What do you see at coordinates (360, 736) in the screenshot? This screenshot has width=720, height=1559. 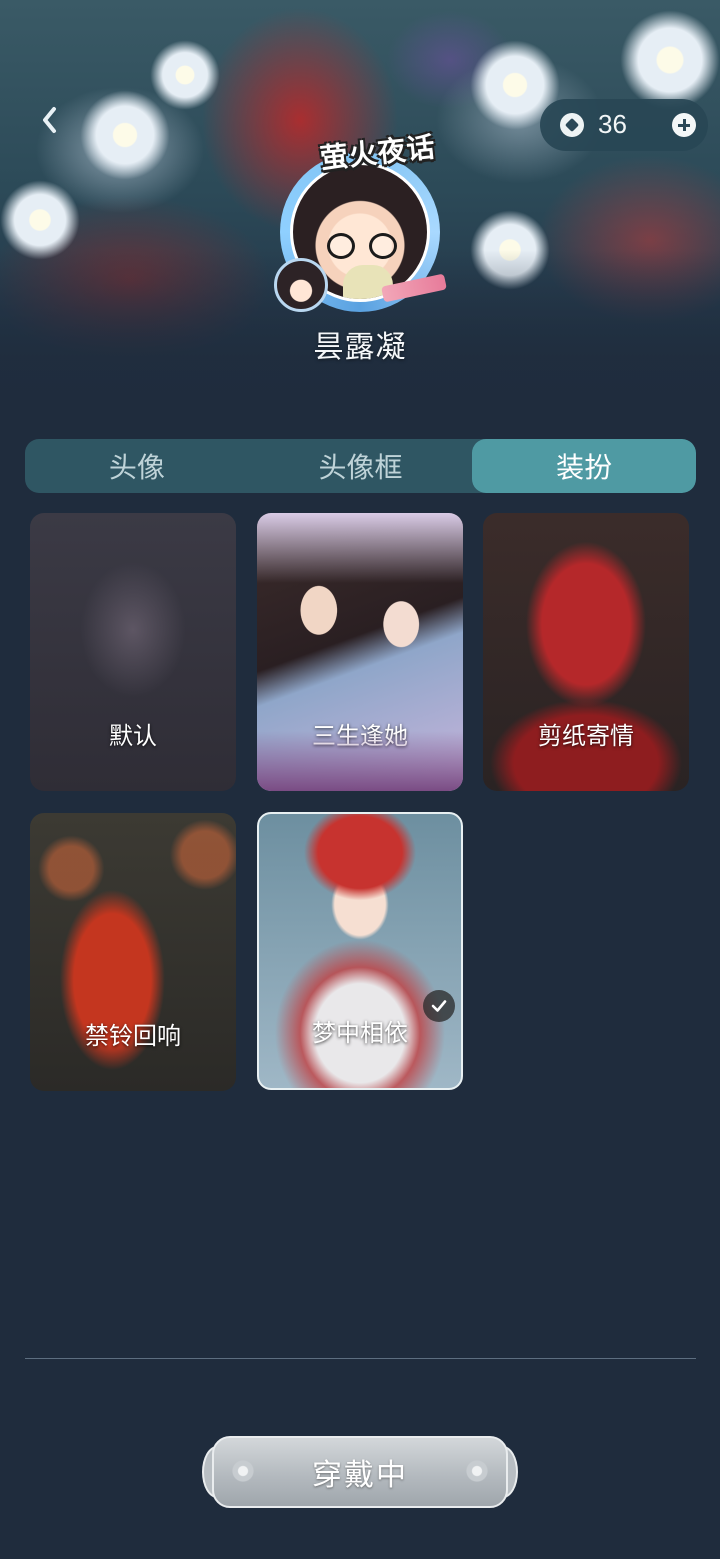 I see `outfit-label: 三生逢她` at bounding box center [360, 736].